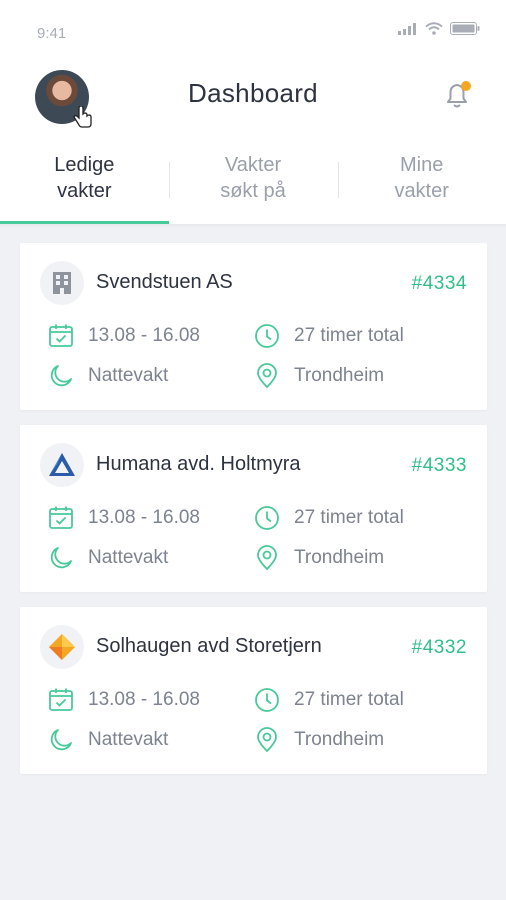  Describe the element at coordinates (253, 32) in the screenshot. I see `status-bar: 9:41` at that location.